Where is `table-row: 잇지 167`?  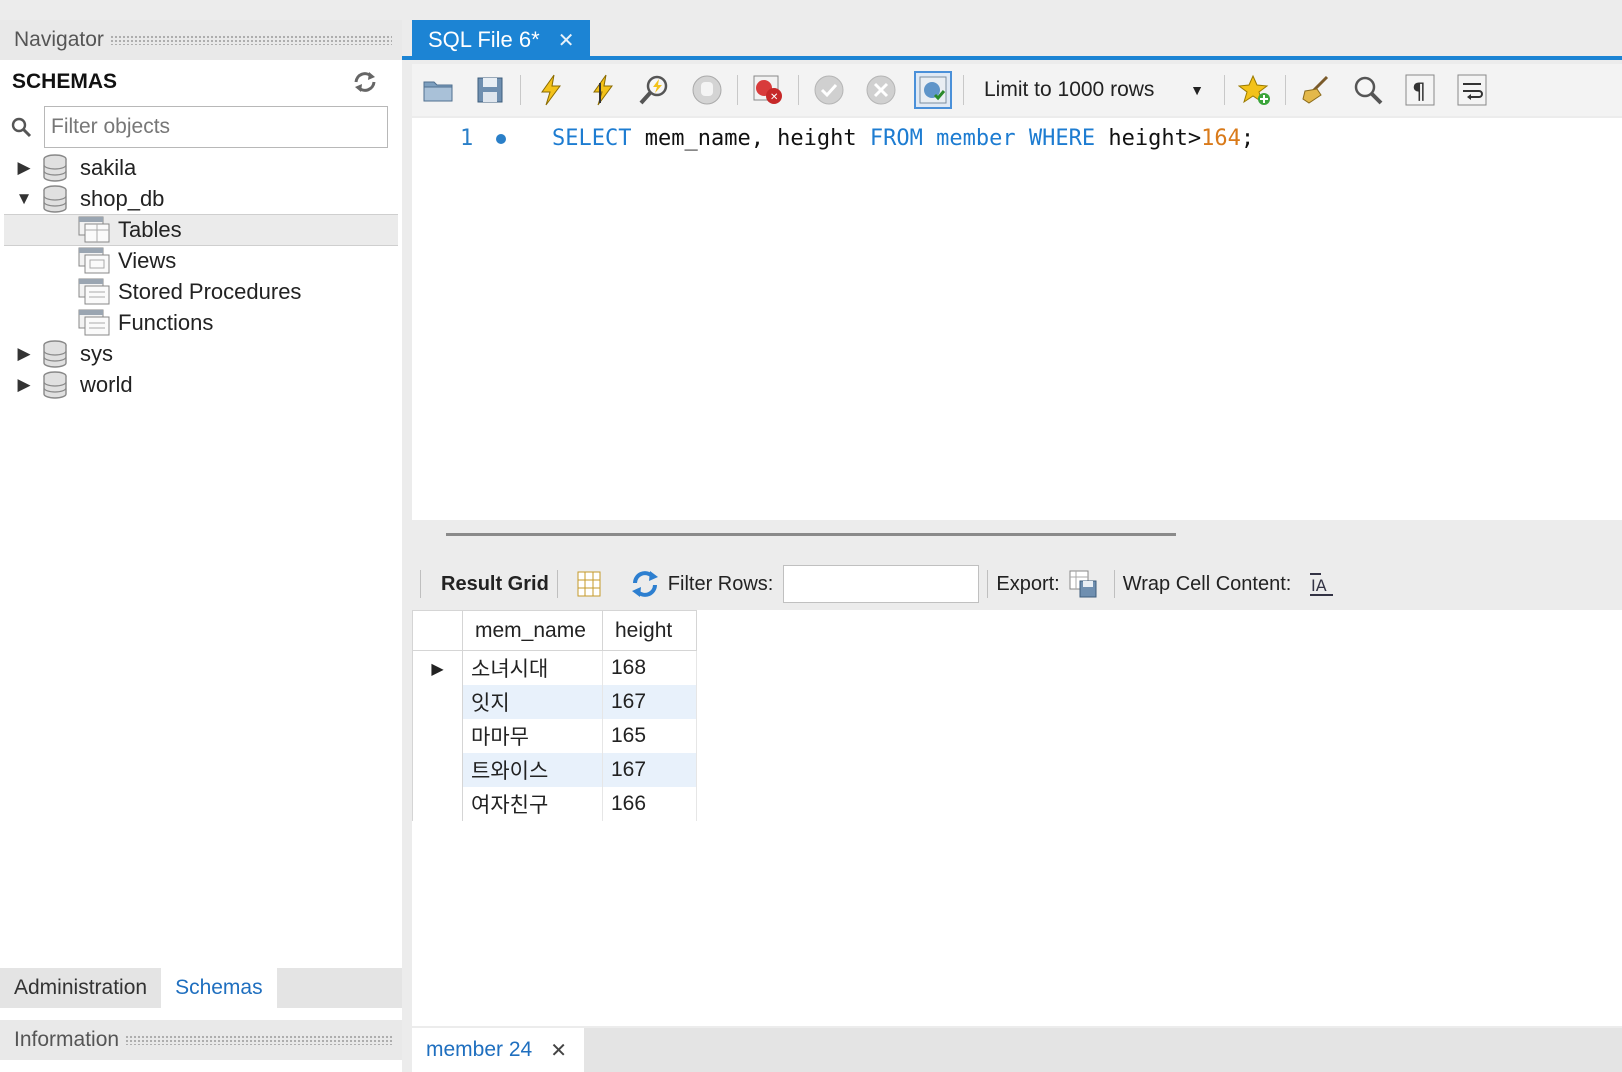
table-row: 잇지 167 is located at coordinates (554, 701).